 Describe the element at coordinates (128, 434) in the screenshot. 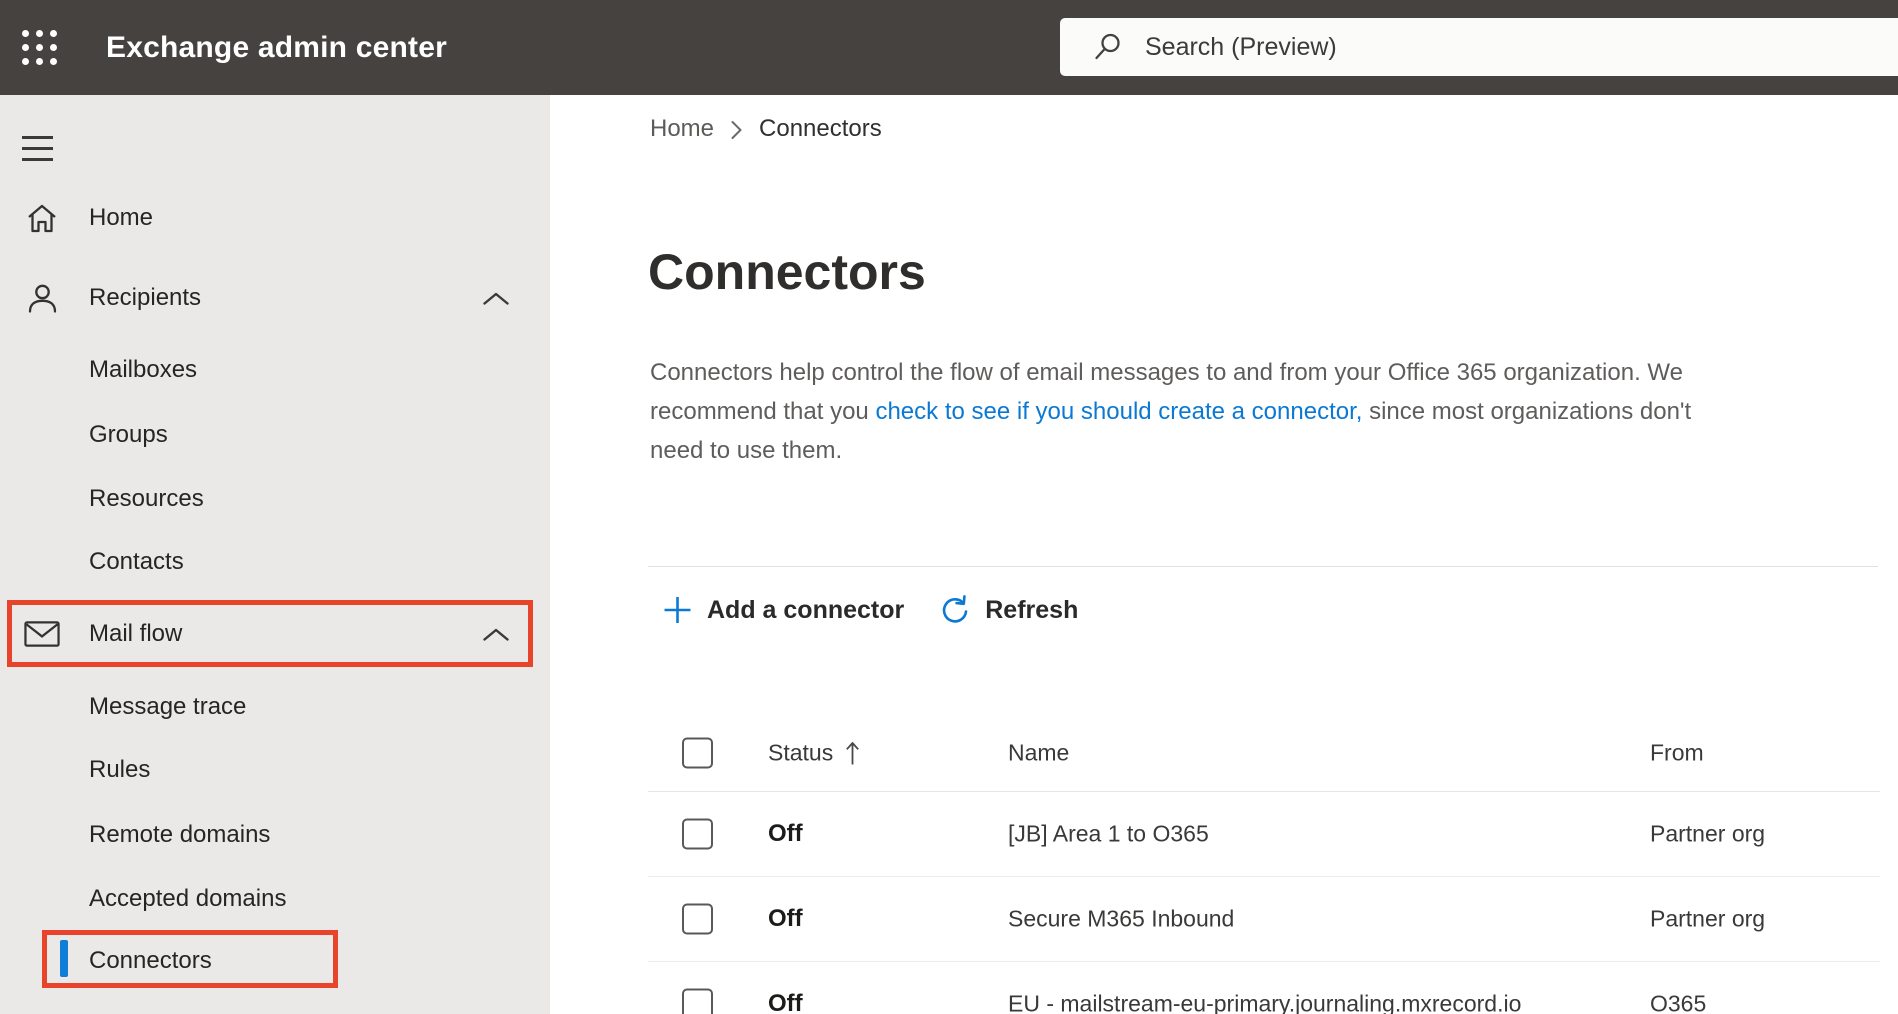

I see `sidebar-item-label: Groups` at that location.